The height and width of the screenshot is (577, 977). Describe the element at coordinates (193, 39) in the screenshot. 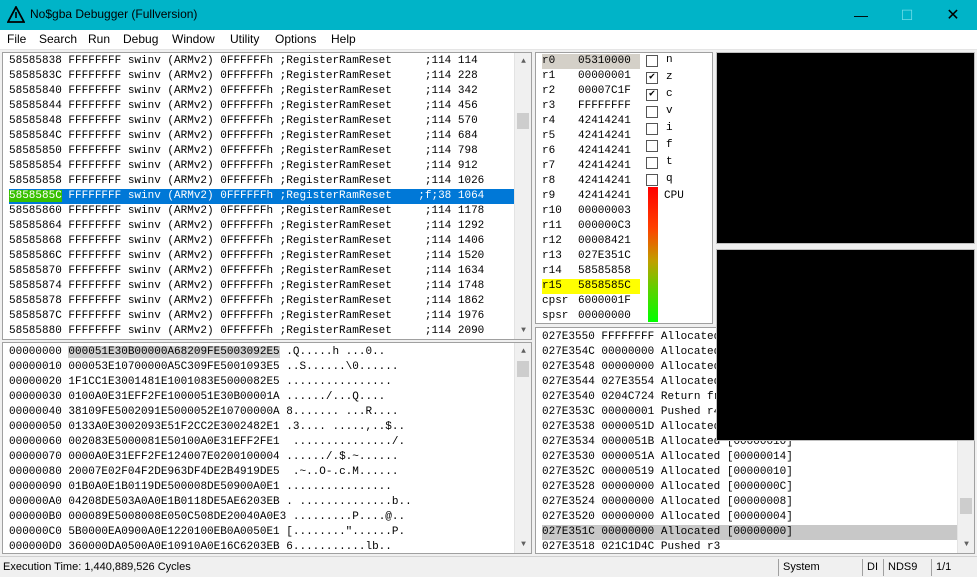

I see `menu-window: Window` at that location.